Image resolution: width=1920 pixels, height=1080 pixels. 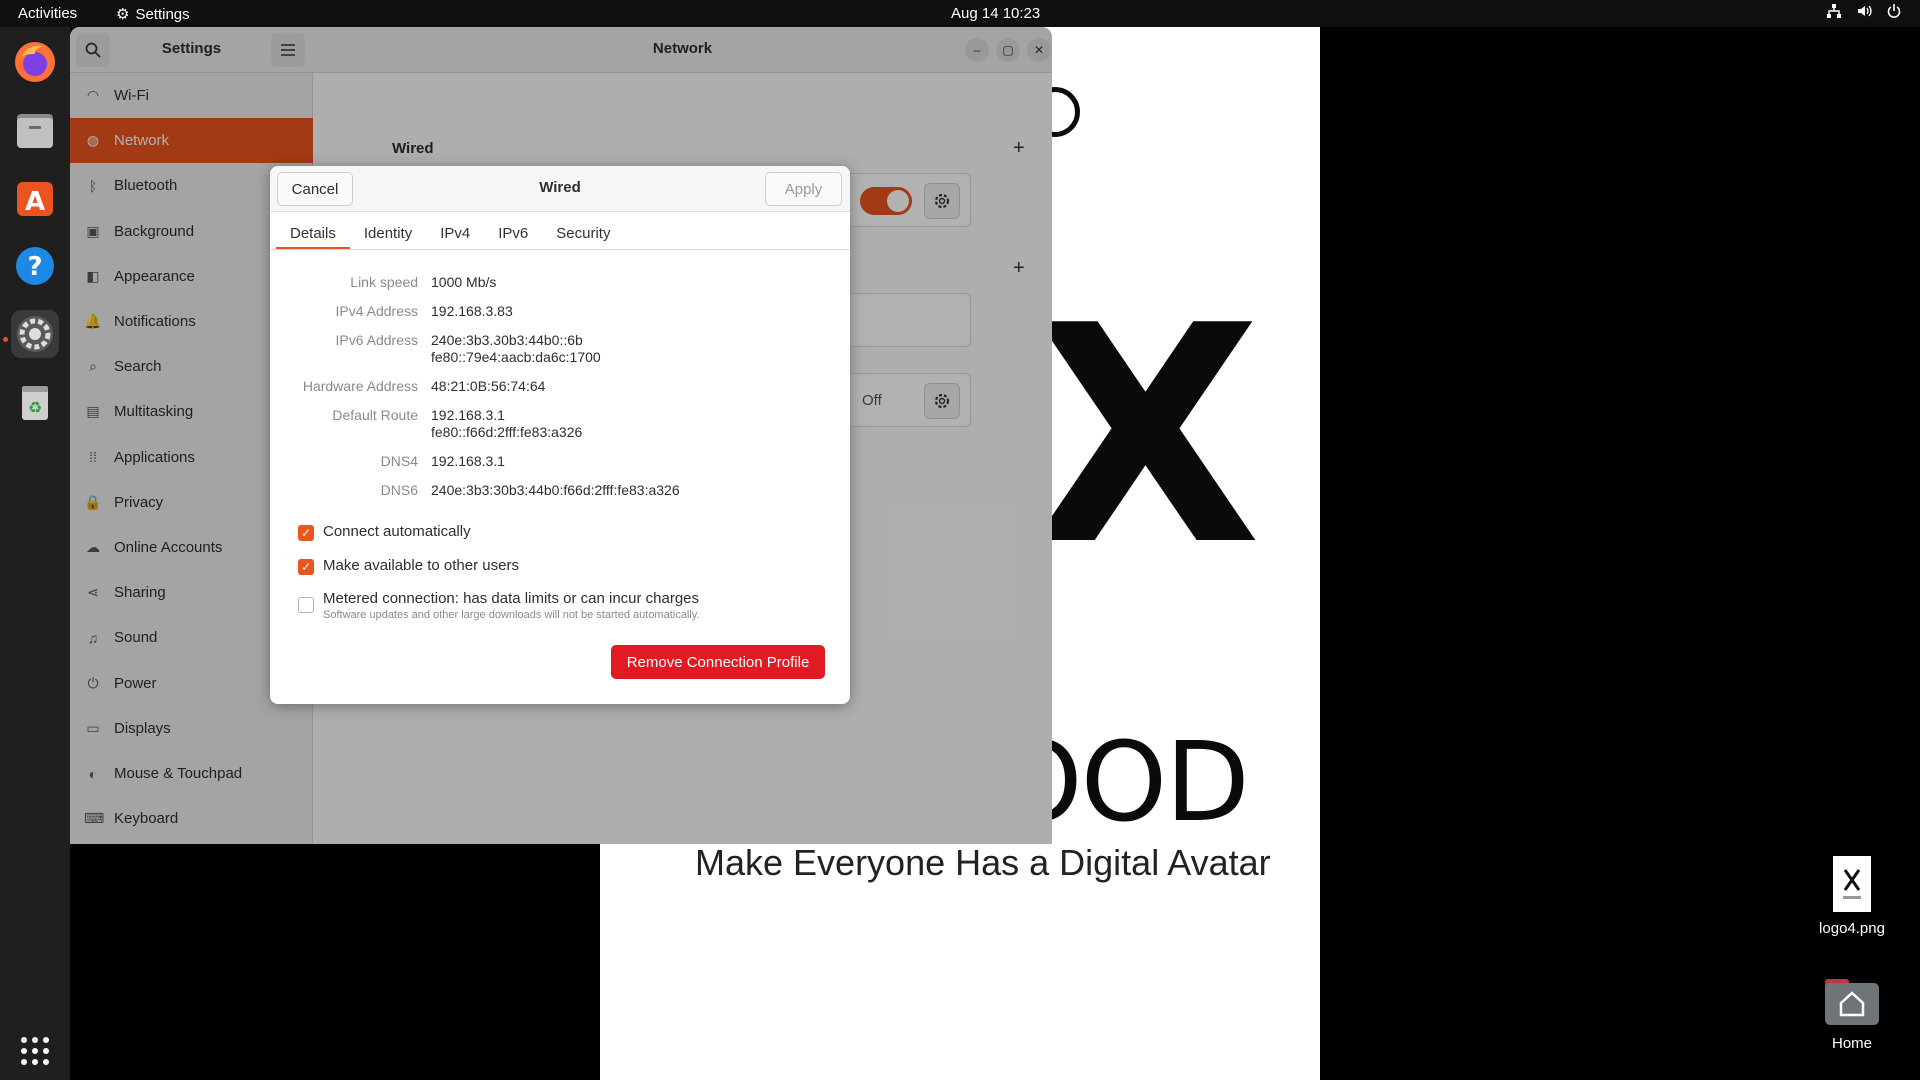 What do you see at coordinates (162, 14) in the screenshot?
I see `app-menu-label: Settings` at bounding box center [162, 14].